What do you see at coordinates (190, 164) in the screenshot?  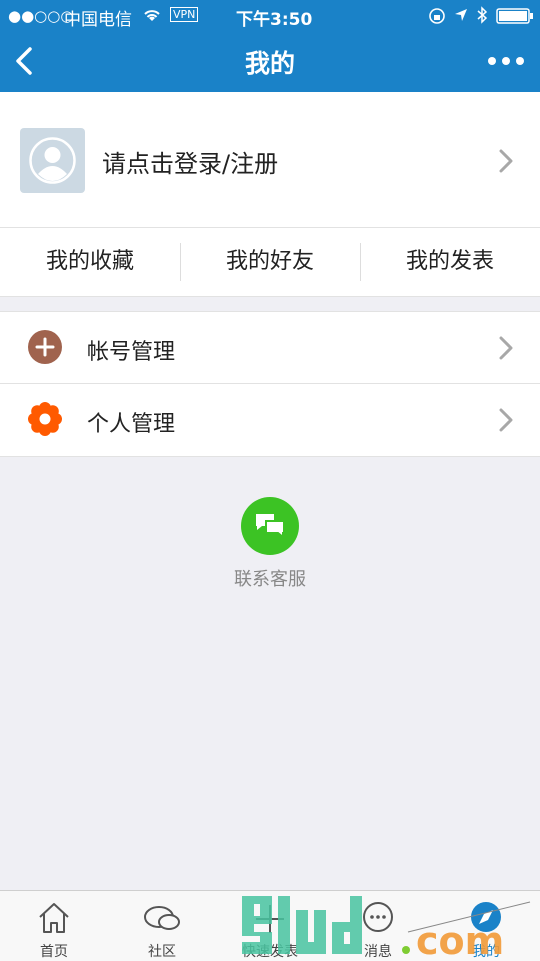 I see `login-register-label: 请点击登录/注册` at bounding box center [190, 164].